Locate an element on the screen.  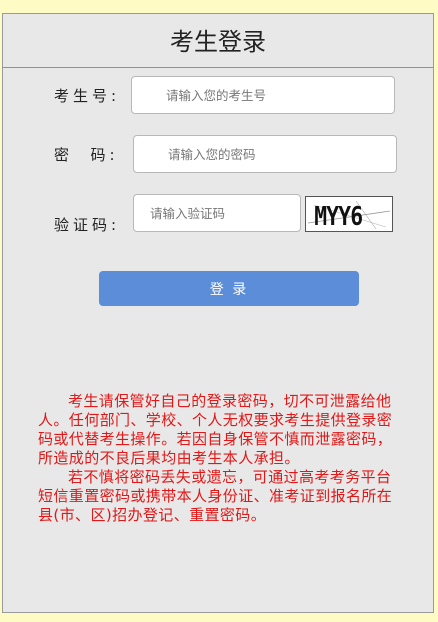
password-label: 密 码: is located at coordinates (86, 155).